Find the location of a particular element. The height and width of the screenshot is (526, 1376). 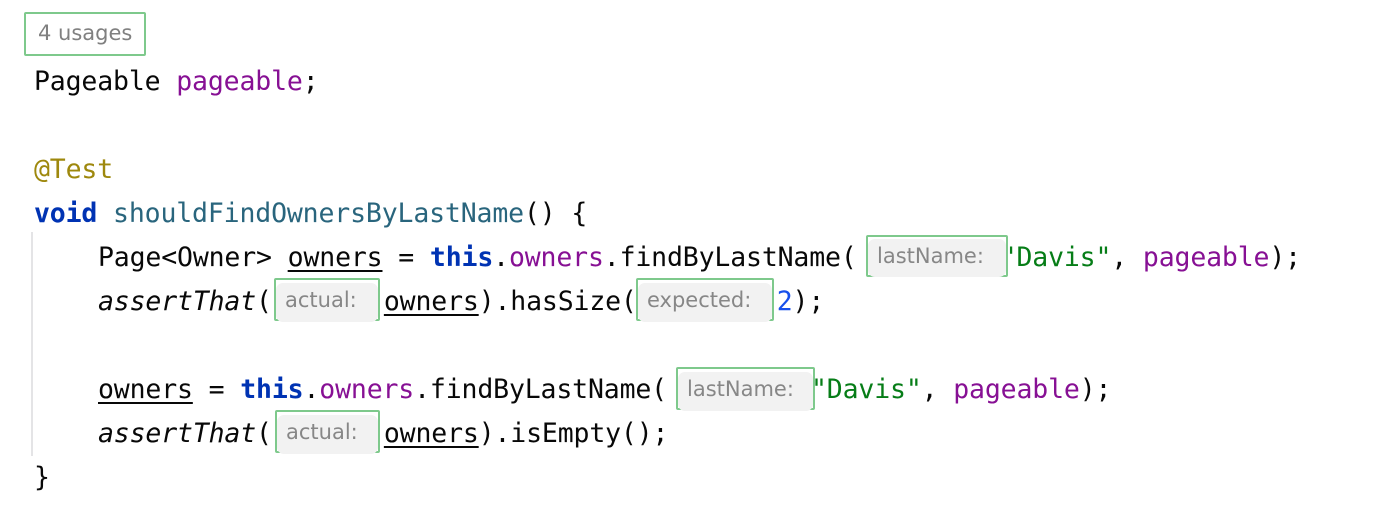

arg-token-pageable-1: pageable is located at coordinates (1206, 257).